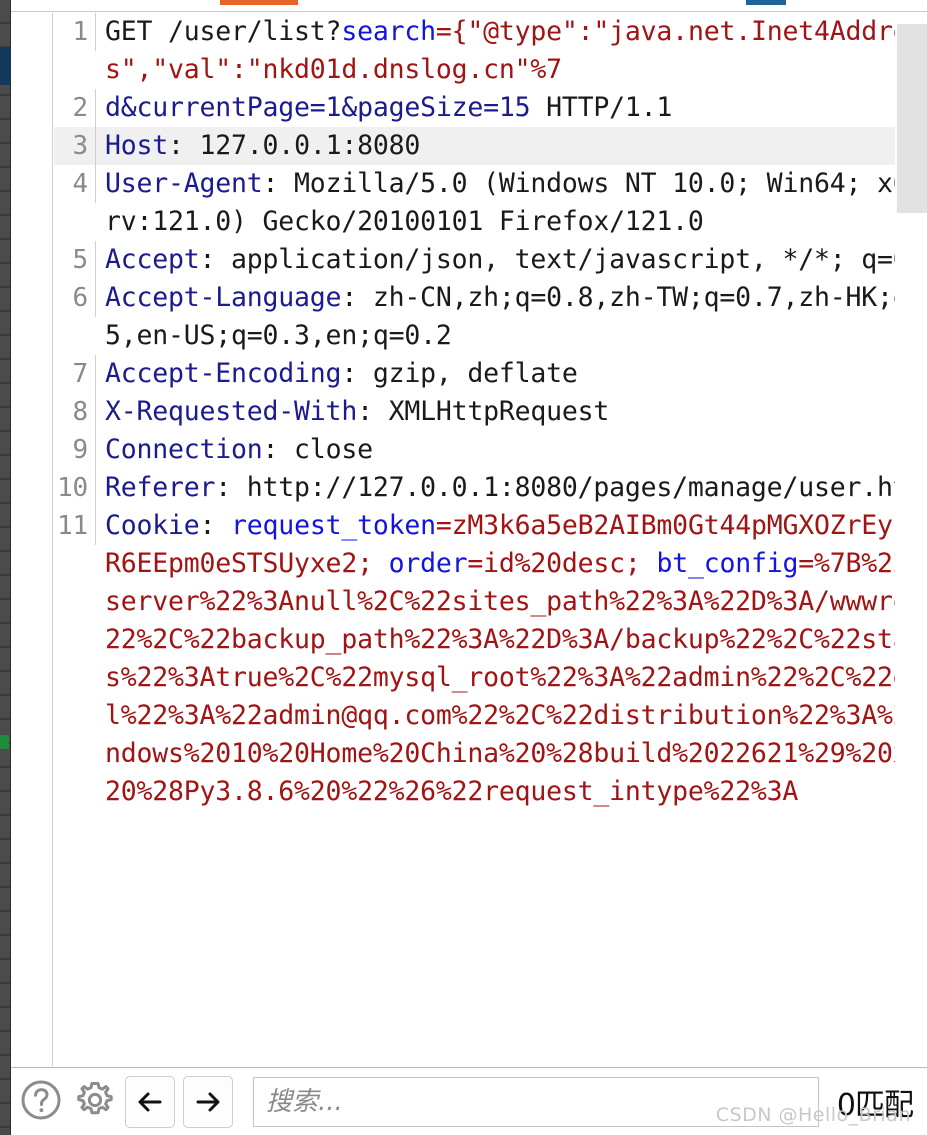 This screenshot has height=1135, width=927. What do you see at coordinates (75, 526) in the screenshot?
I see `line-number: 11` at bounding box center [75, 526].